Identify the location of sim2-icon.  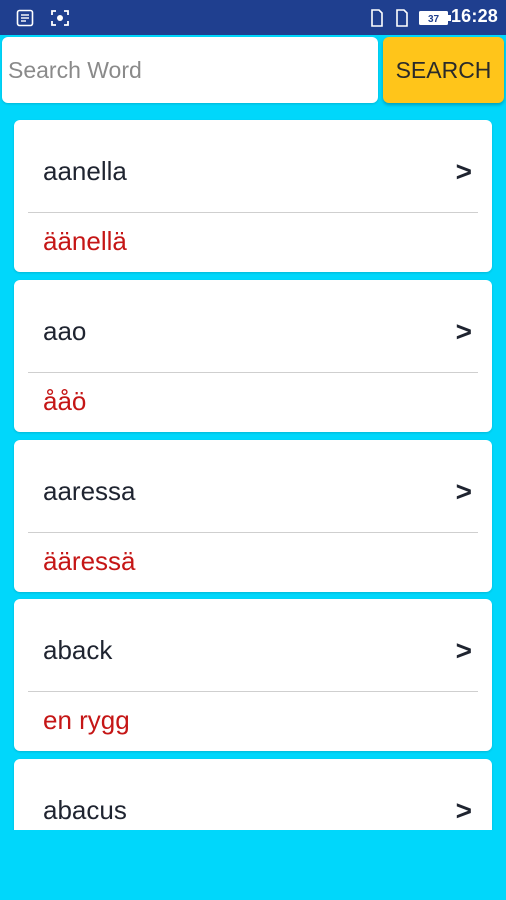
(402, 20).